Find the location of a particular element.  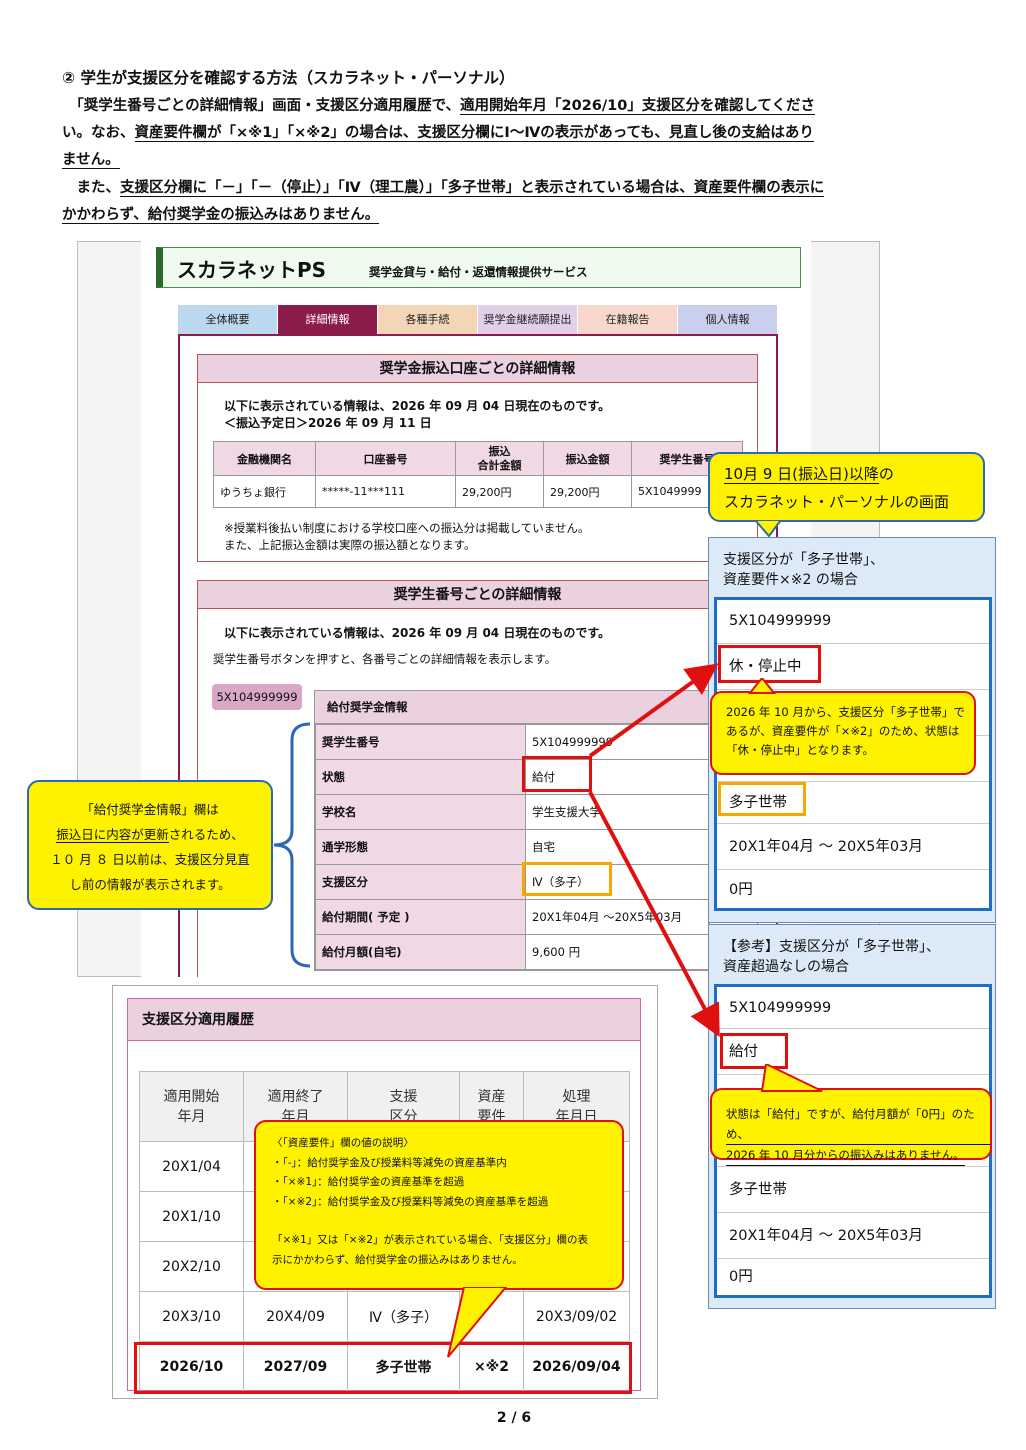

hist-col-start: 適用開始 年月 is located at coordinates (191, 1106).